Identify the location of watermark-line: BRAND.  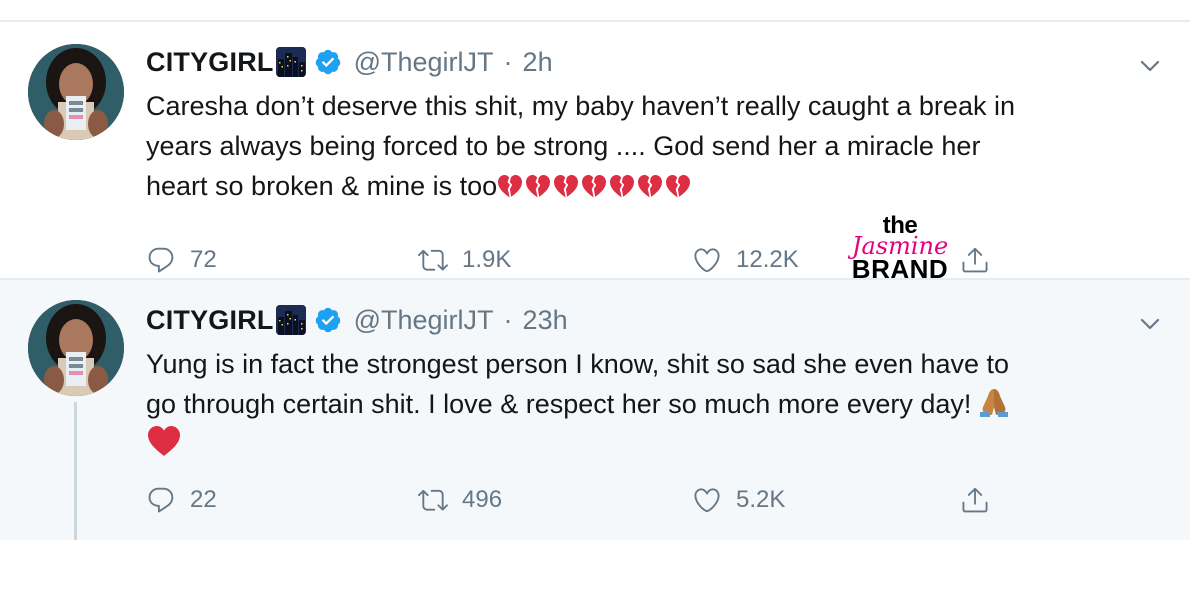
(900, 269).